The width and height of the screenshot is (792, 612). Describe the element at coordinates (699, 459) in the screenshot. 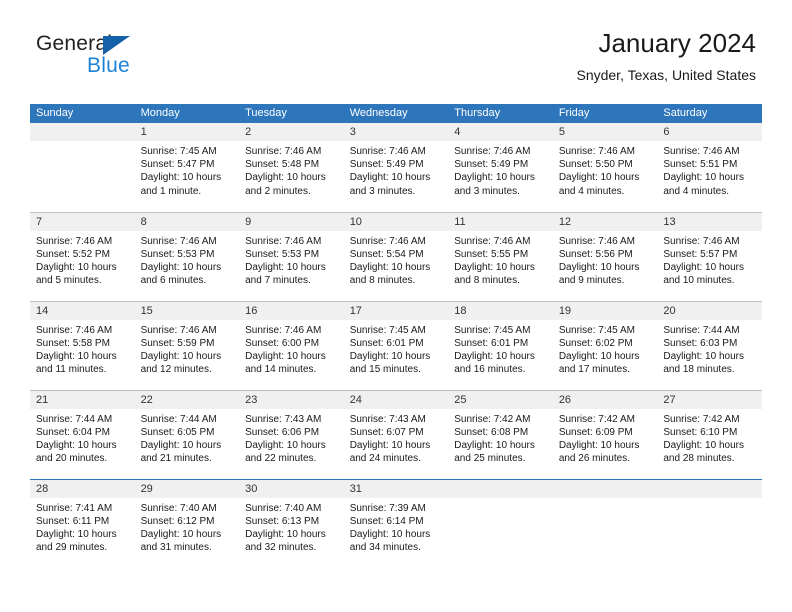

I see `daylight-text-line2: and 28 minutes.` at that location.